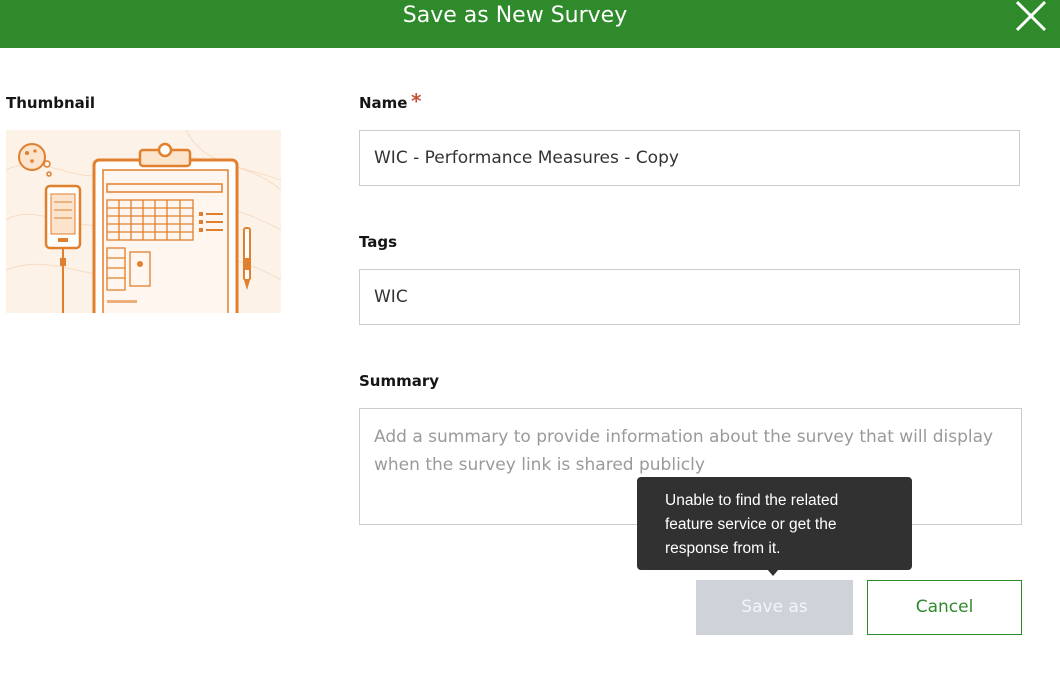  I want to click on close-icon, so click(1031, 16).